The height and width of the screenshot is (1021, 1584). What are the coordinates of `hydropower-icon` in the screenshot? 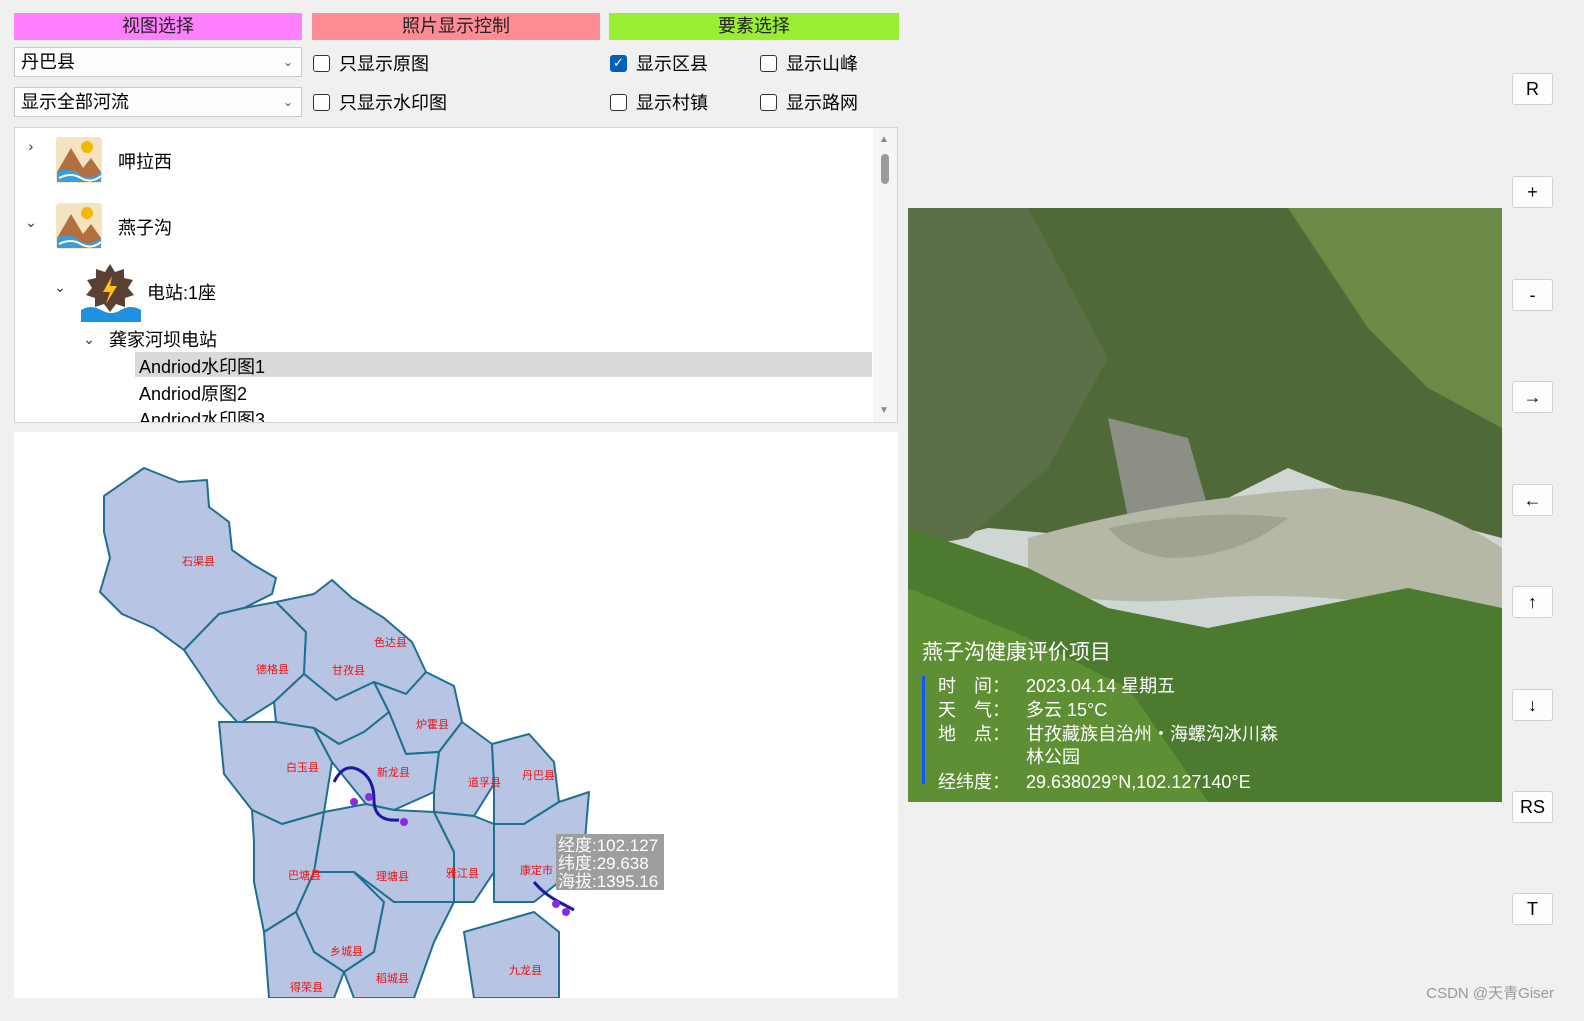 It's located at (111, 293).